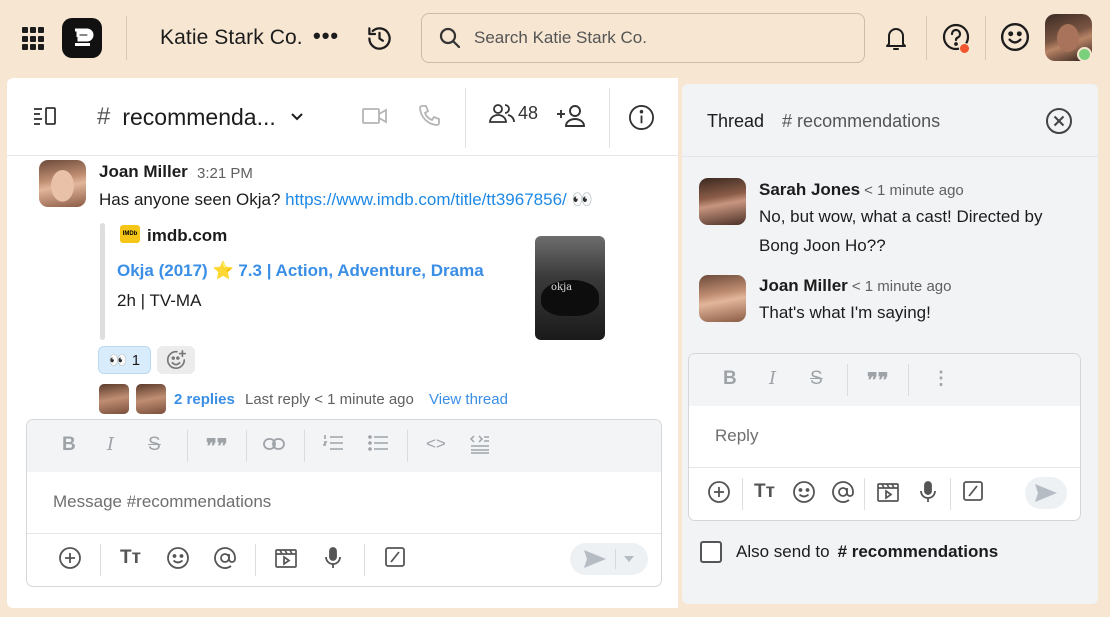 Image resolution: width=1110 pixels, height=617 pixels. What do you see at coordinates (429, 118) in the screenshot?
I see `phone-call-icon` at bounding box center [429, 118].